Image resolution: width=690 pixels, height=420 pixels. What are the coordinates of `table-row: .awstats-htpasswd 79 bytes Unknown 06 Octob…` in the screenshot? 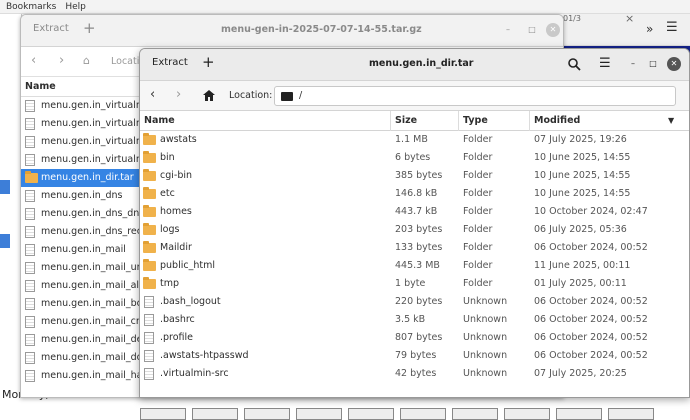 It's located at (414, 356).